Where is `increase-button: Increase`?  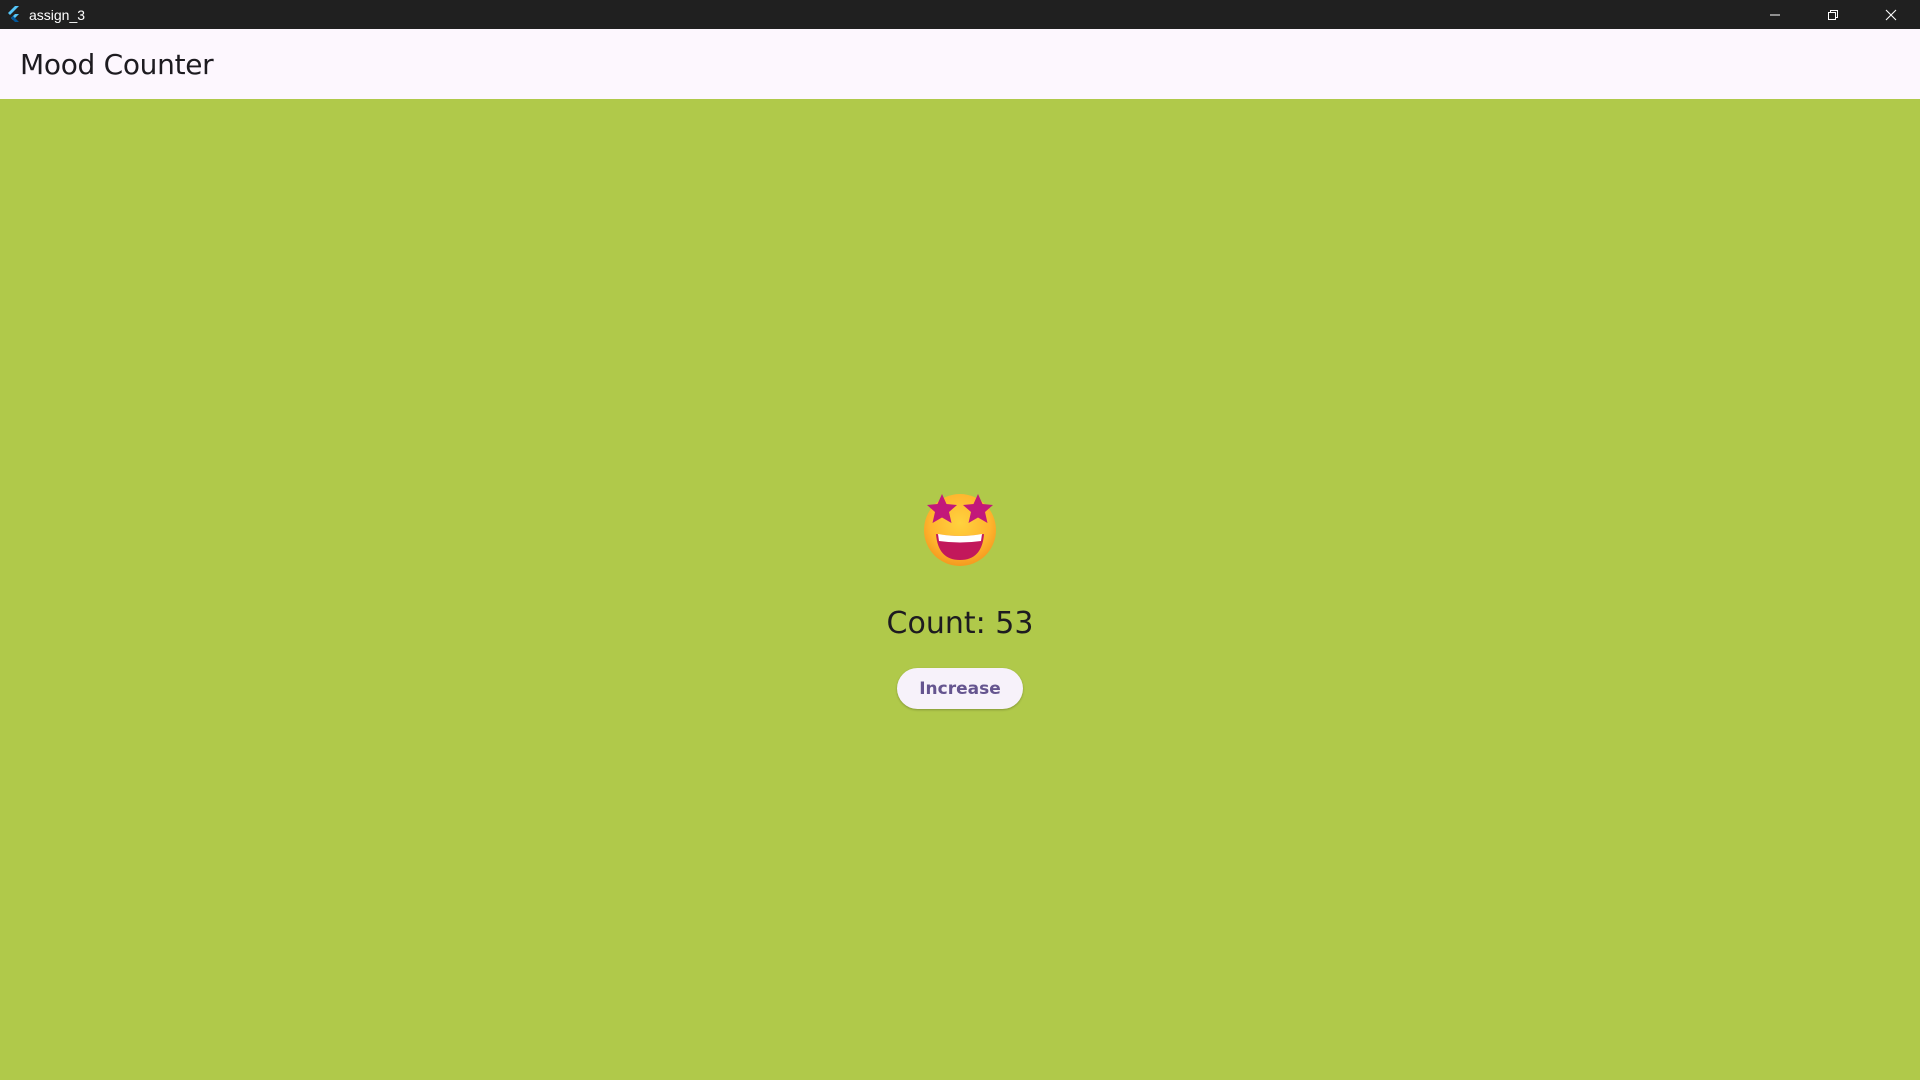
increase-button: Increase is located at coordinates (960, 688).